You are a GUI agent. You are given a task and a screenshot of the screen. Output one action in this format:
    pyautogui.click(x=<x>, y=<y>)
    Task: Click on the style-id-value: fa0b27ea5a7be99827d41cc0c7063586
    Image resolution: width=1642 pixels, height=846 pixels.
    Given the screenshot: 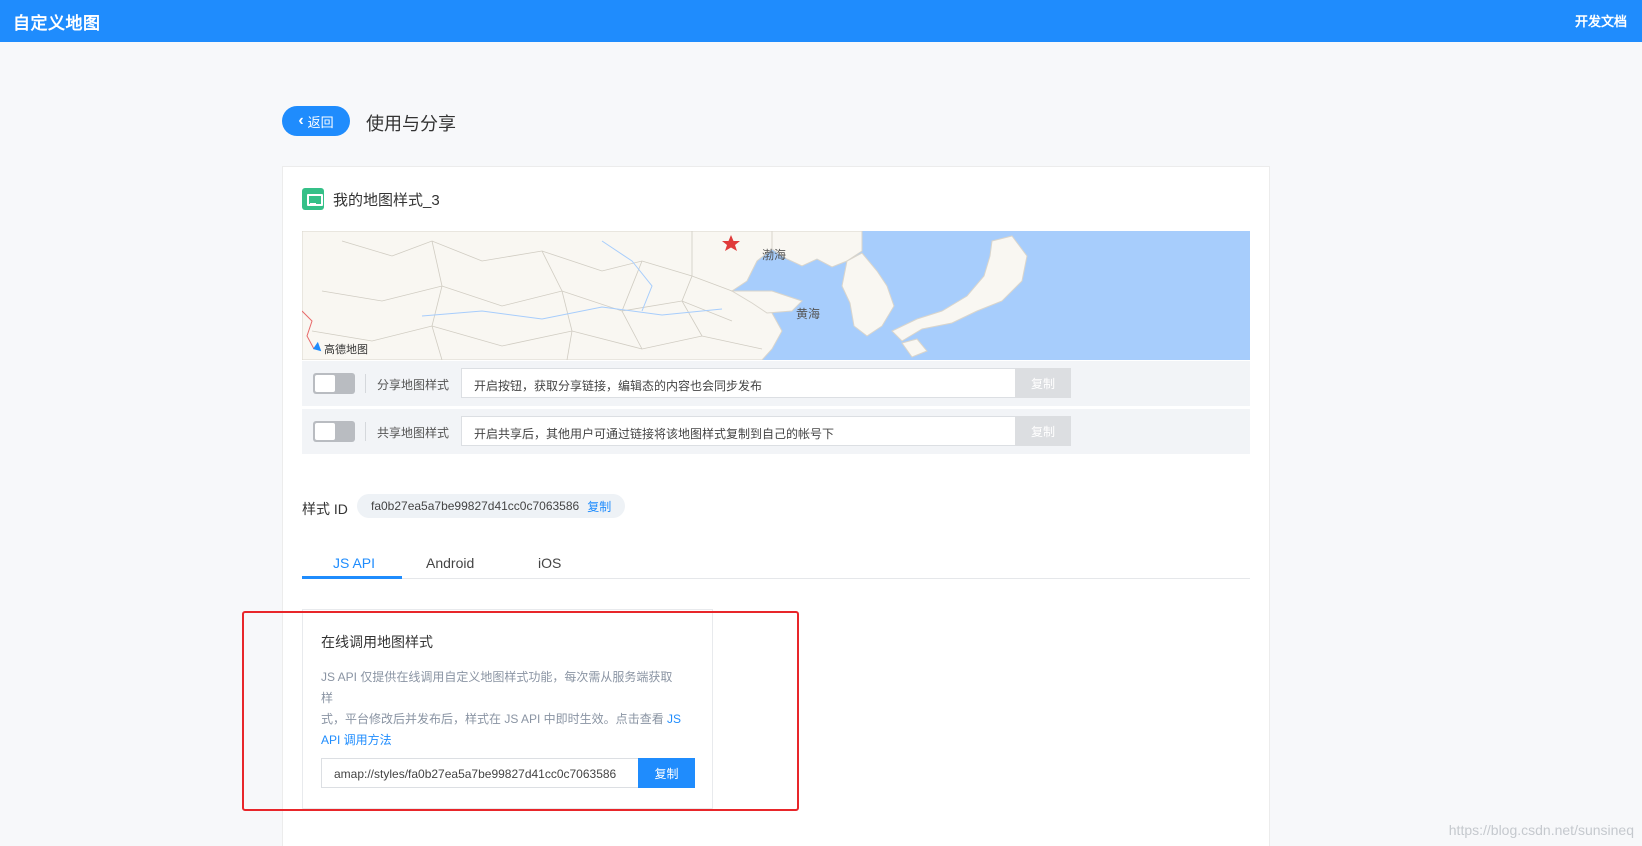 What is the action you would take?
    pyautogui.click(x=475, y=506)
    